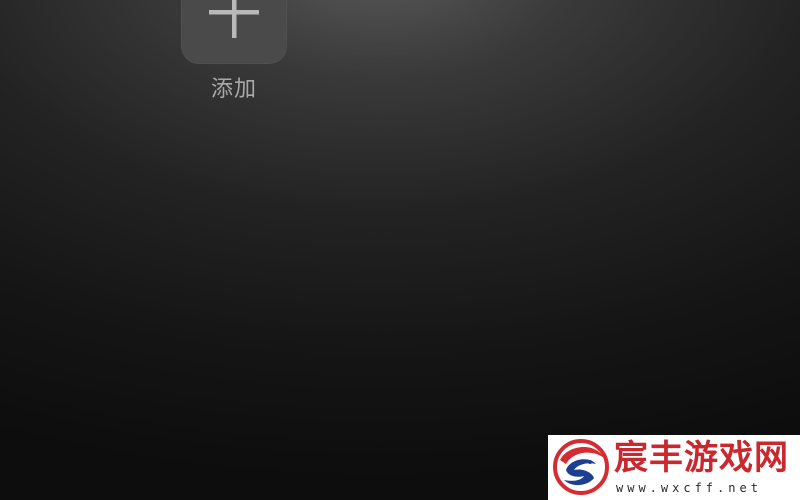 Image resolution: width=800 pixels, height=500 pixels. What do you see at coordinates (234, 19) in the screenshot?
I see `plus-icon` at bounding box center [234, 19].